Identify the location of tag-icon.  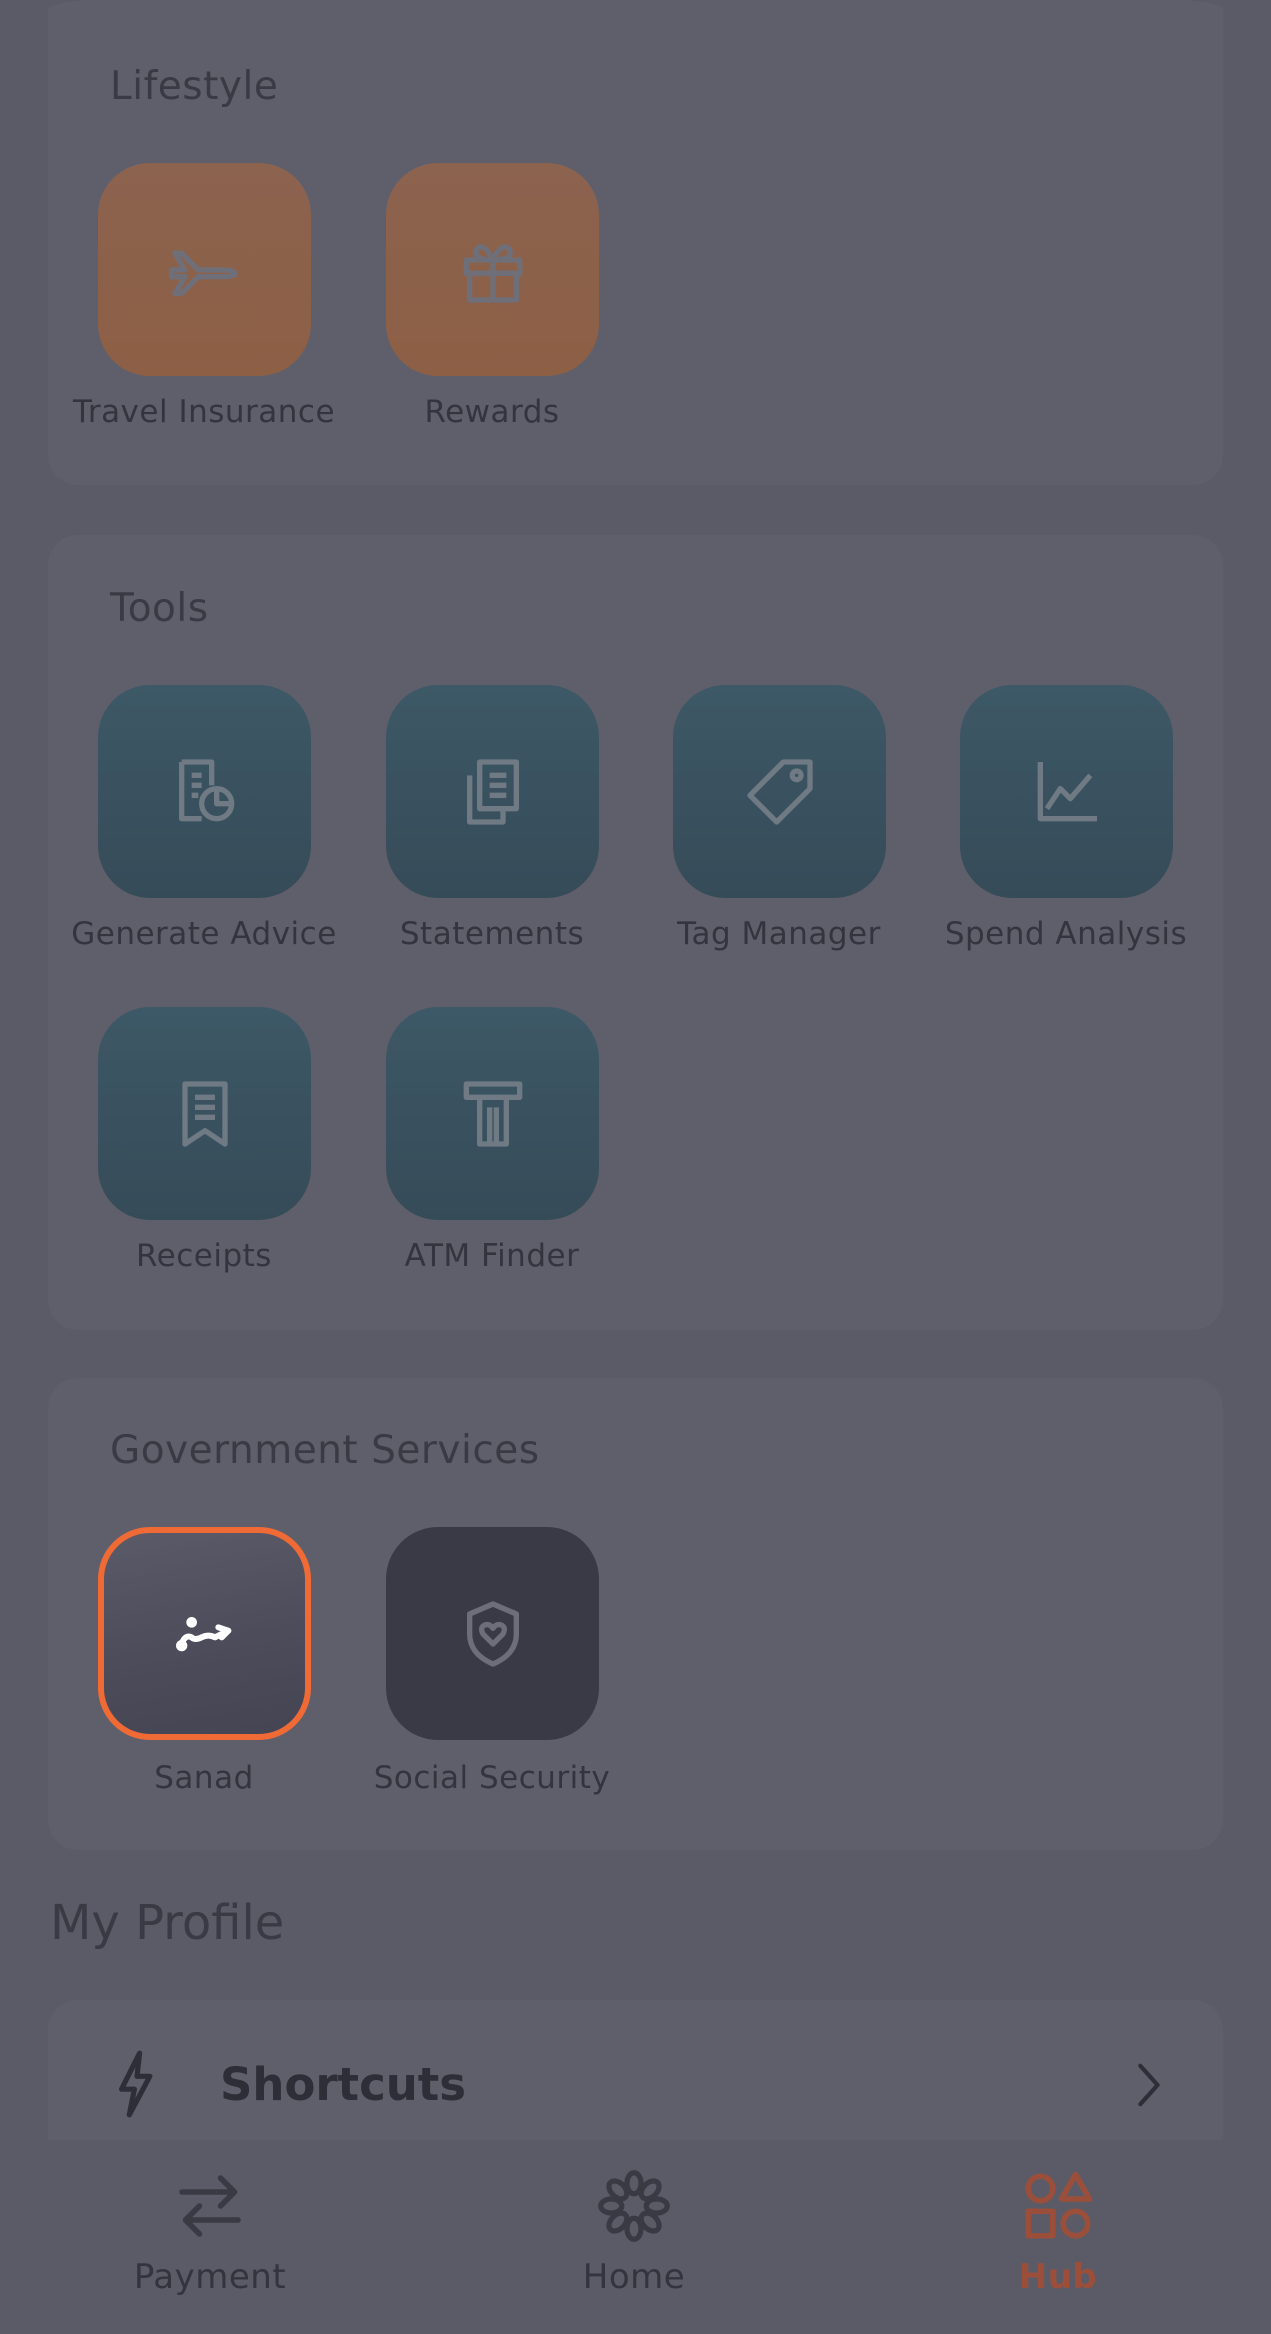
(779, 791).